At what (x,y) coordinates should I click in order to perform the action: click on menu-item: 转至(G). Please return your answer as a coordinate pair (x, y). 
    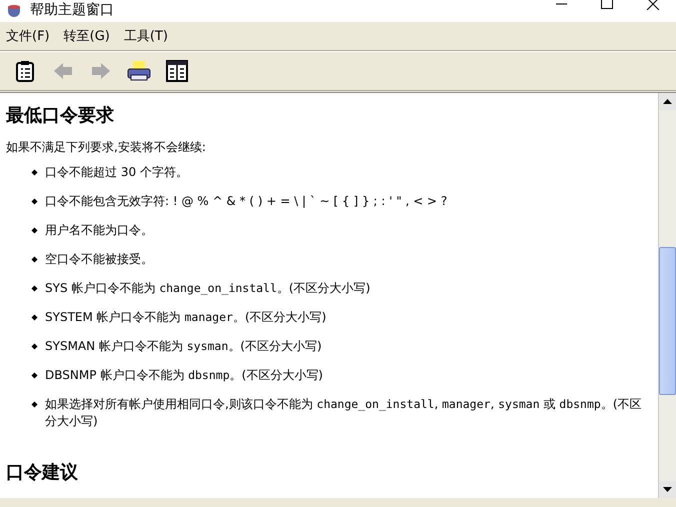
    Looking at the image, I should click on (87, 36).